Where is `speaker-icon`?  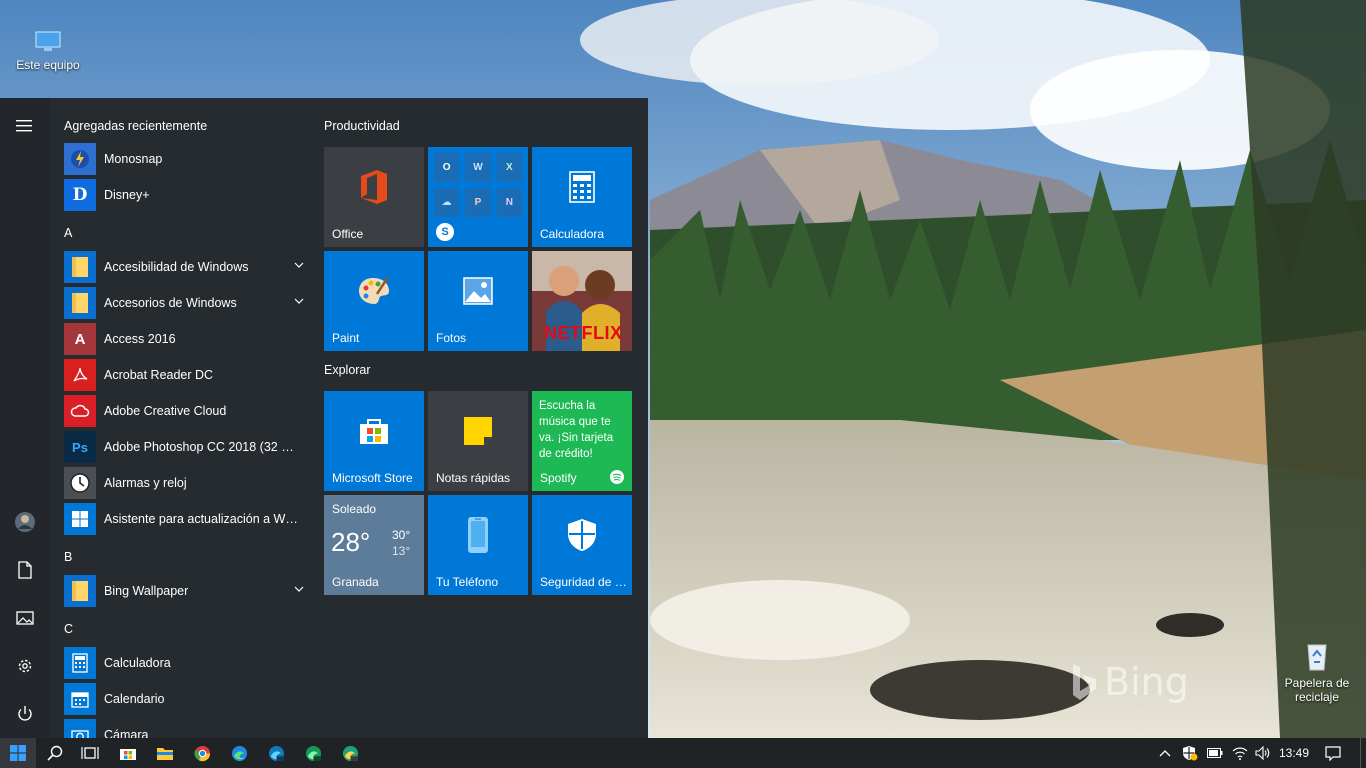
speaker-icon is located at coordinates (1262, 753).